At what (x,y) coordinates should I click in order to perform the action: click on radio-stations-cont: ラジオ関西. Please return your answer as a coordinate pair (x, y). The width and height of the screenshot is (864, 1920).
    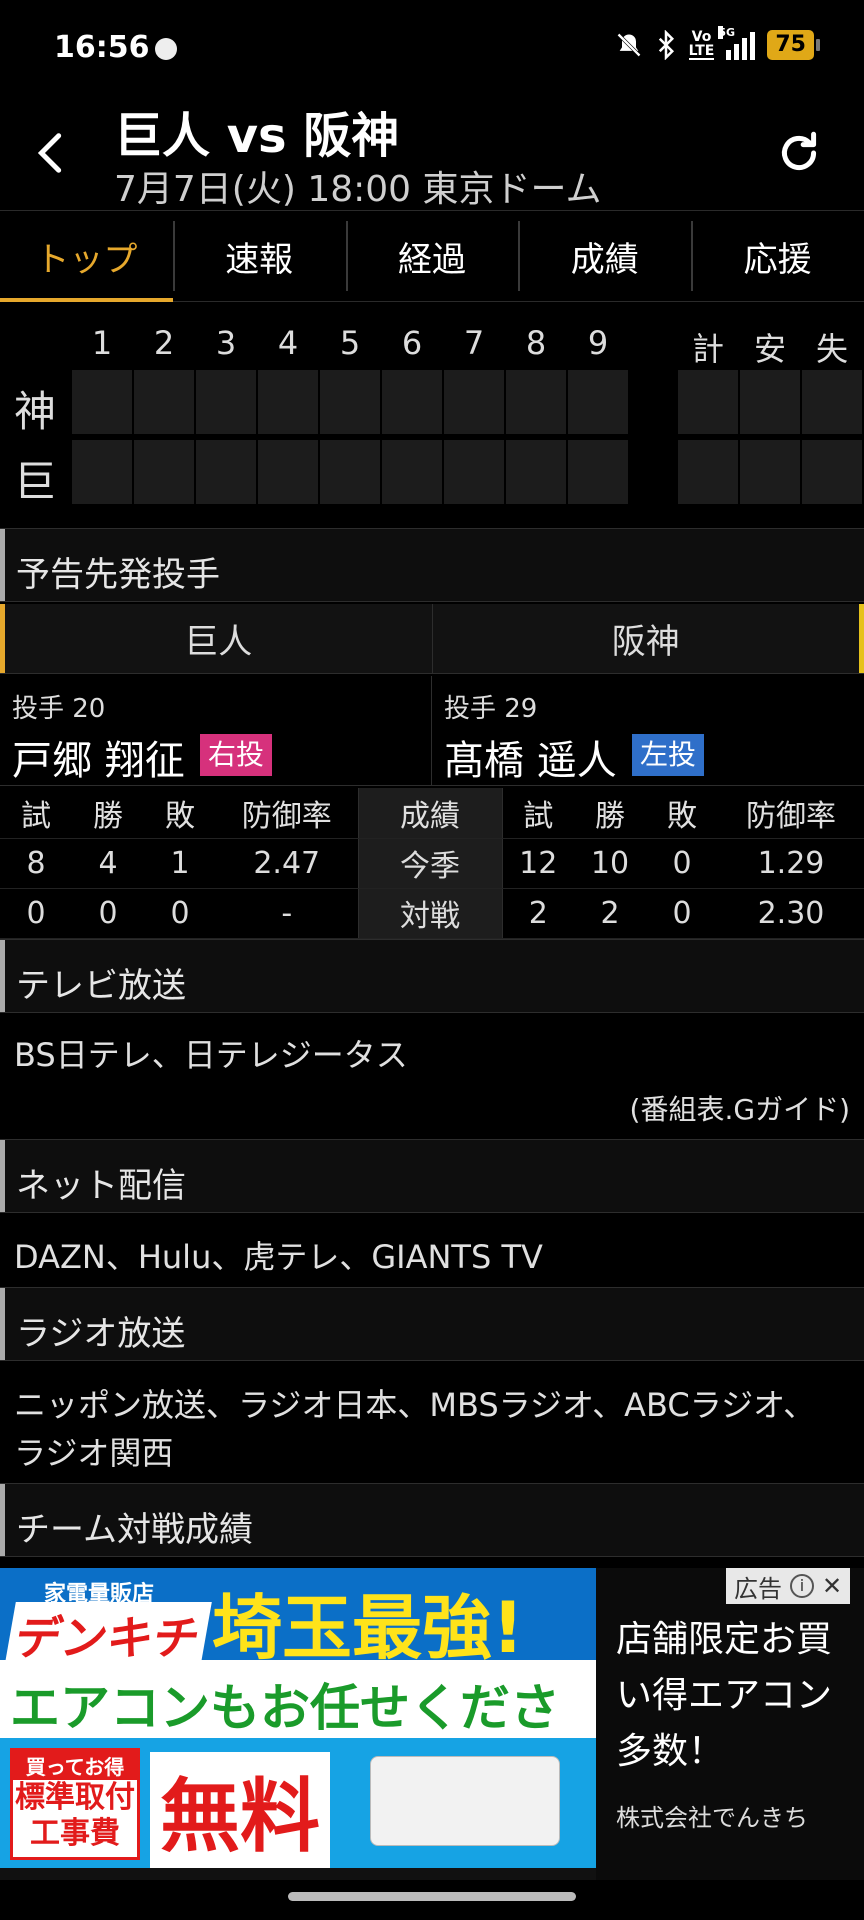
    Looking at the image, I should click on (94, 1453).